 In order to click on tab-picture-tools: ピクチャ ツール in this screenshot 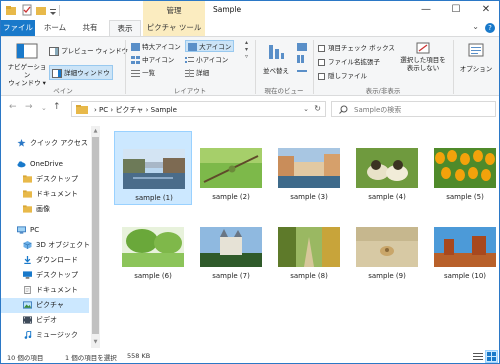, I will do `click(174, 28)`.